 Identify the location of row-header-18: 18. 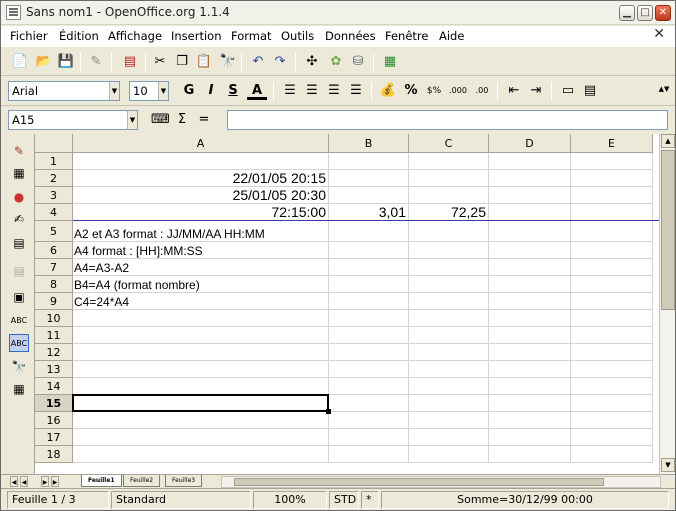
(54, 454).